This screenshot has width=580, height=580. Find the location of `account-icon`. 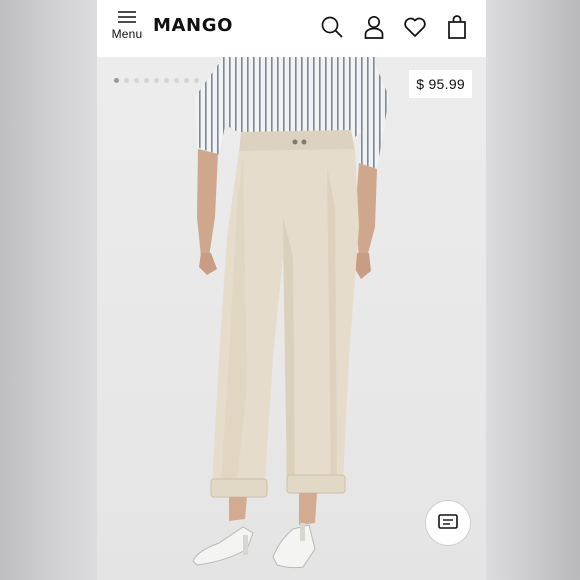

account-icon is located at coordinates (374, 27).